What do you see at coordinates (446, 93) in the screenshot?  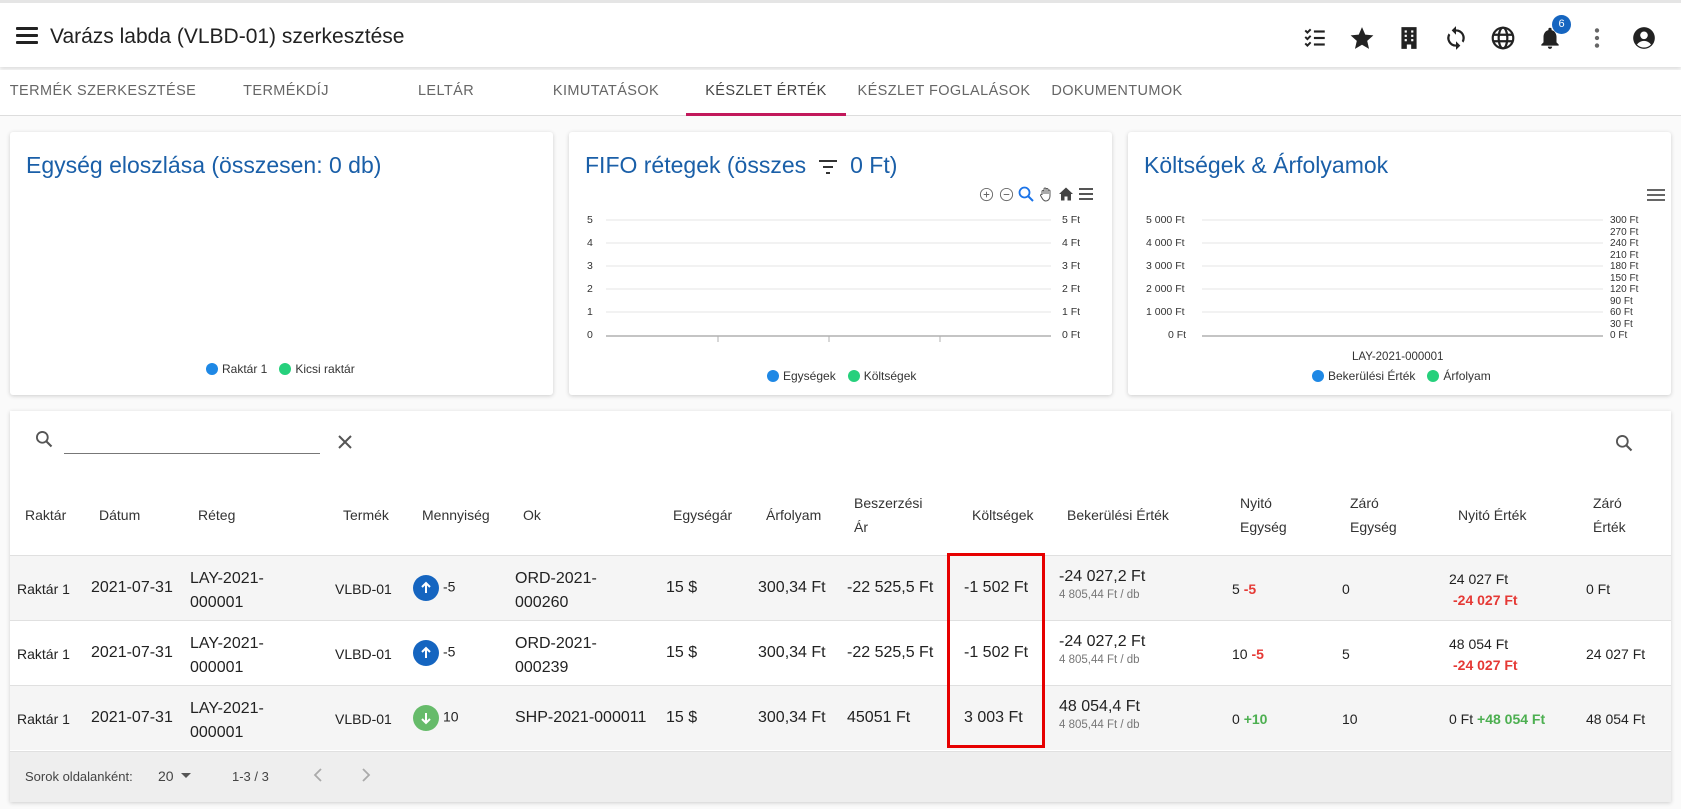 I see `tab-leltar: Leltár` at bounding box center [446, 93].